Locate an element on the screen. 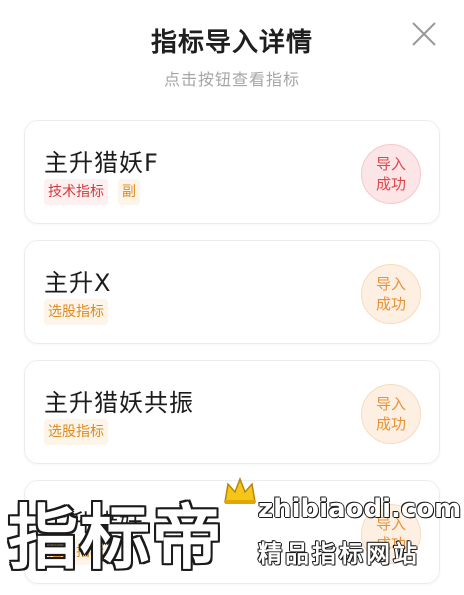 The width and height of the screenshot is (464, 595). indicator-name: 主升猎妖 is located at coordinates (94, 523).